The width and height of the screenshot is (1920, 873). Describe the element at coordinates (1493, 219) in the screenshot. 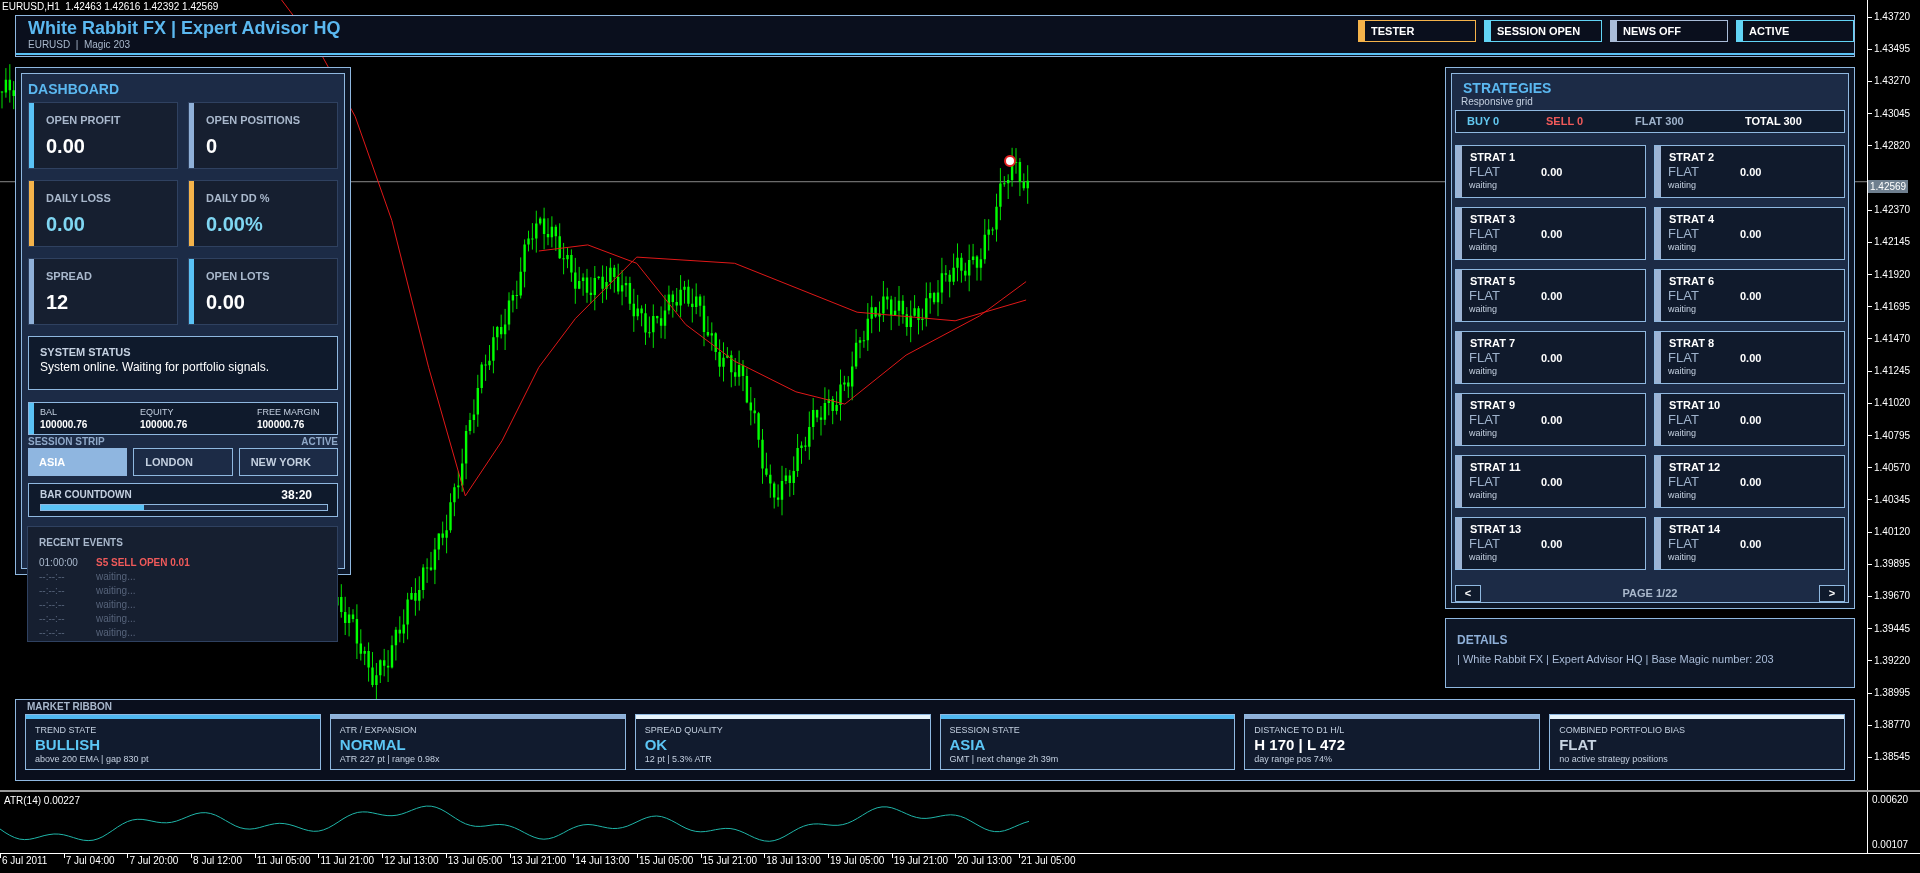

I see `strategy-name: STRAT 3` at that location.